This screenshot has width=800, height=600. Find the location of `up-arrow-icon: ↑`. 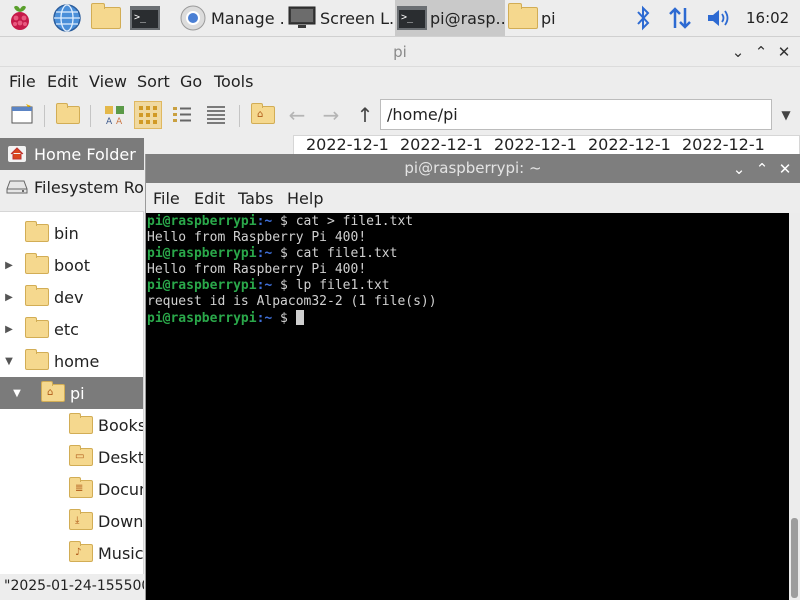

up-arrow-icon: ↑ is located at coordinates (365, 115).